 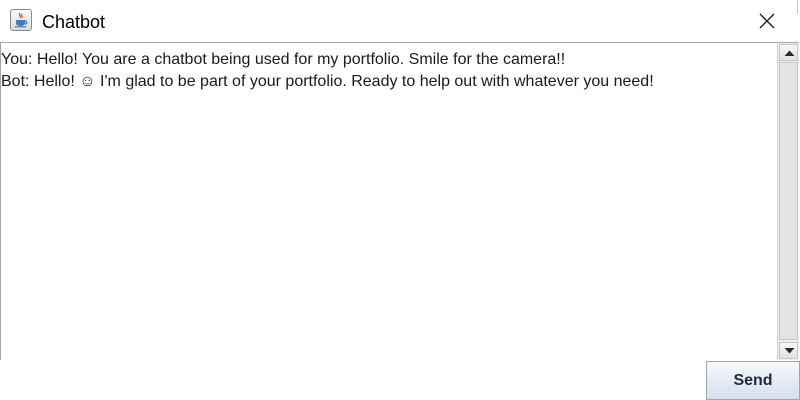 I want to click on arrow-up-icon, so click(x=789, y=53).